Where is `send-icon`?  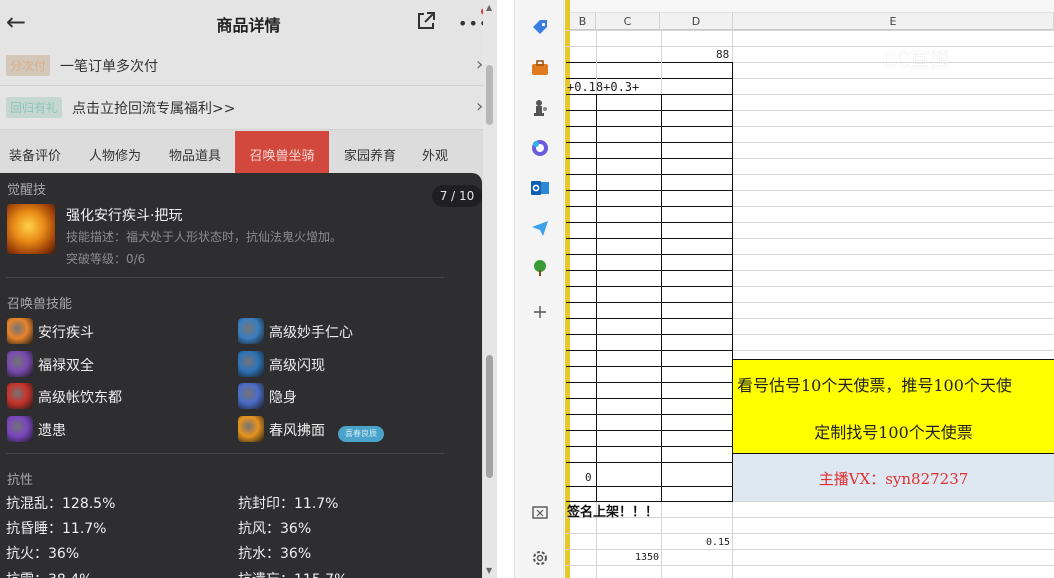 send-icon is located at coordinates (540, 228).